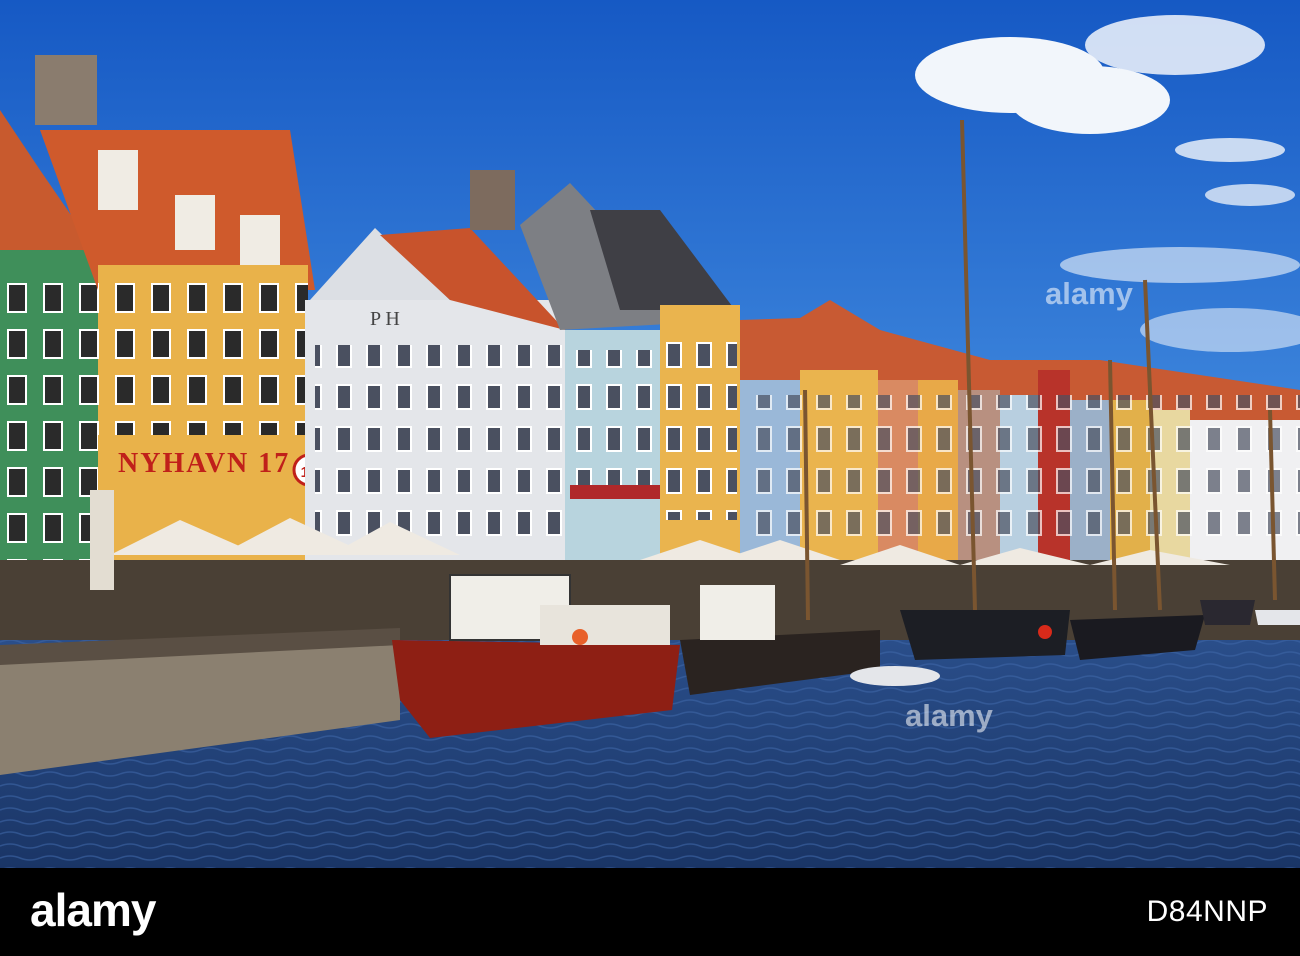  I want to click on image-id-label: D84NNP, so click(1207, 911).